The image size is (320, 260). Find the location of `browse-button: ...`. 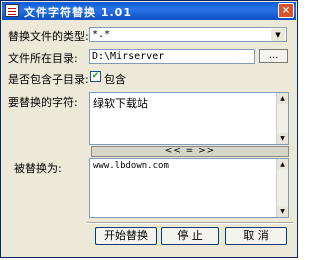

browse-button: ... is located at coordinates (273, 56).